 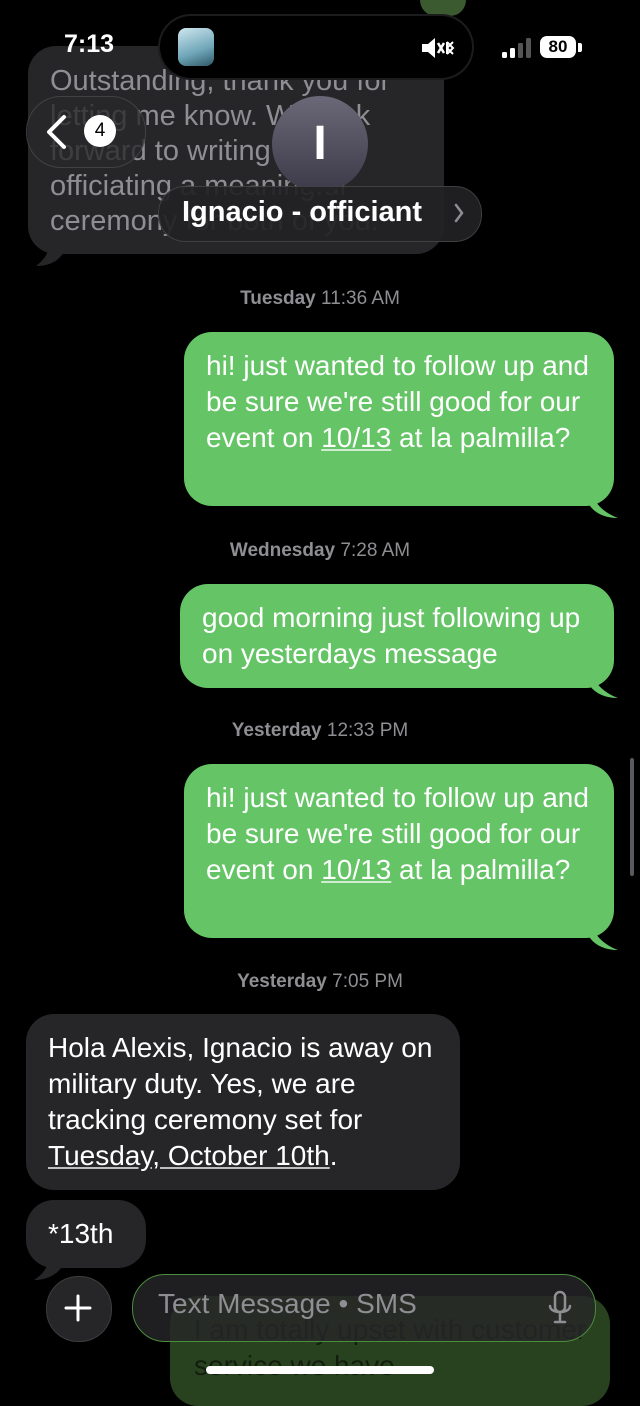 What do you see at coordinates (320, 1370) in the screenshot?
I see `home-indicator` at bounding box center [320, 1370].